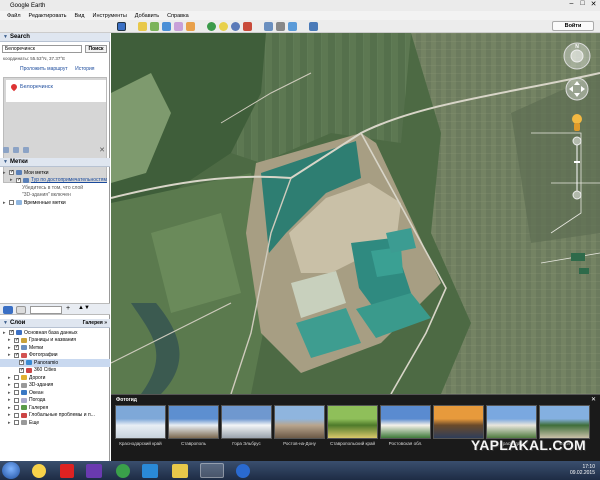 The width and height of the screenshot is (600, 480). I want to click on yandex-icon, so click(67, 471).